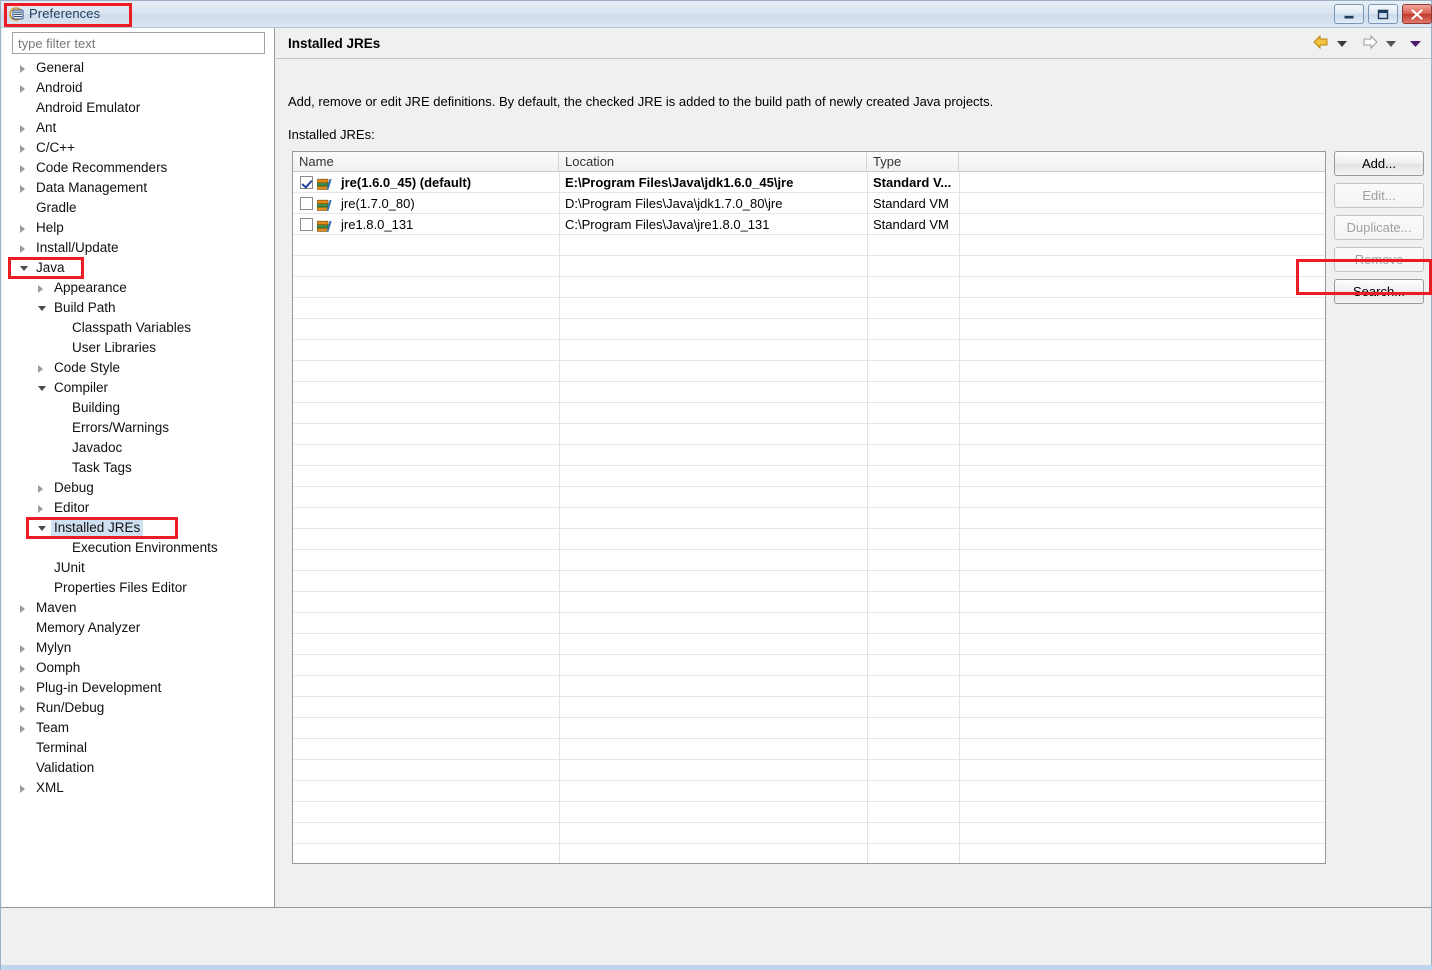  I want to click on sidebar-item-code-recommenders: Code Recommenders, so click(138, 168).